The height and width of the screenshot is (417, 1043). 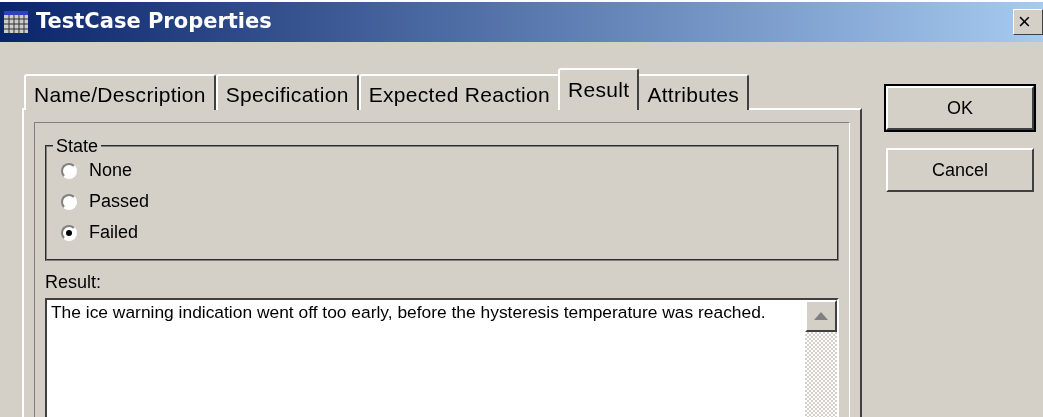 What do you see at coordinates (408, 312) in the screenshot?
I see `result-text: The ice warning indication went off too early, before the hysteresis temperature was reached.` at bounding box center [408, 312].